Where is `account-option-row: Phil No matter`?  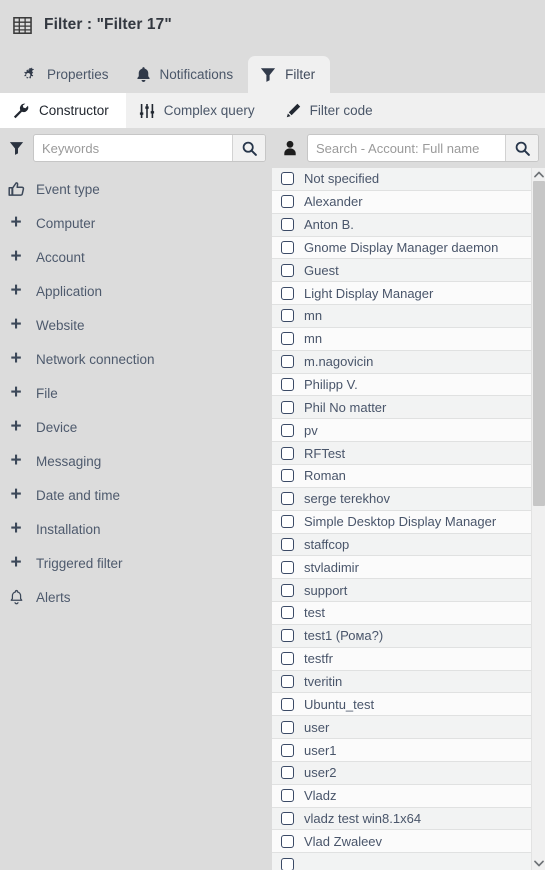
account-option-row: Phil No matter is located at coordinates (401, 408).